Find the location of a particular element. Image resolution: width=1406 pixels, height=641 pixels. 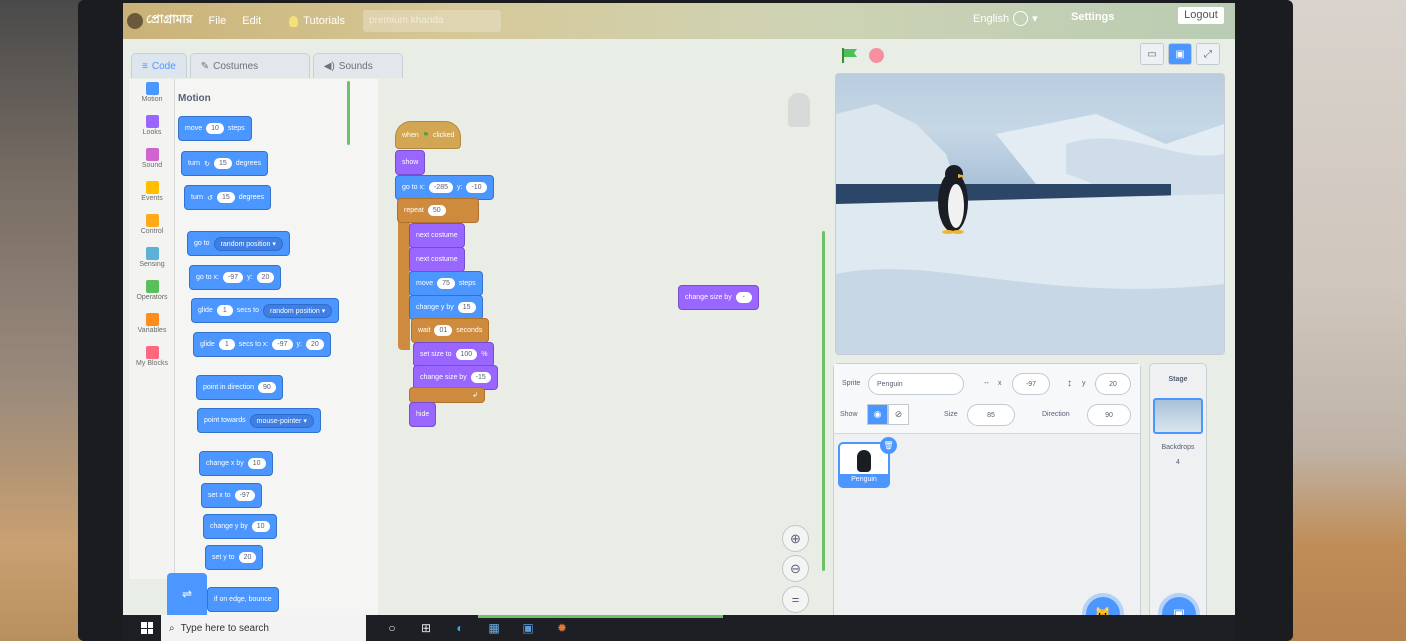

stage-selector-panel: Stage Backdrops 4 ▣ is located at coordinates (1178, 498).